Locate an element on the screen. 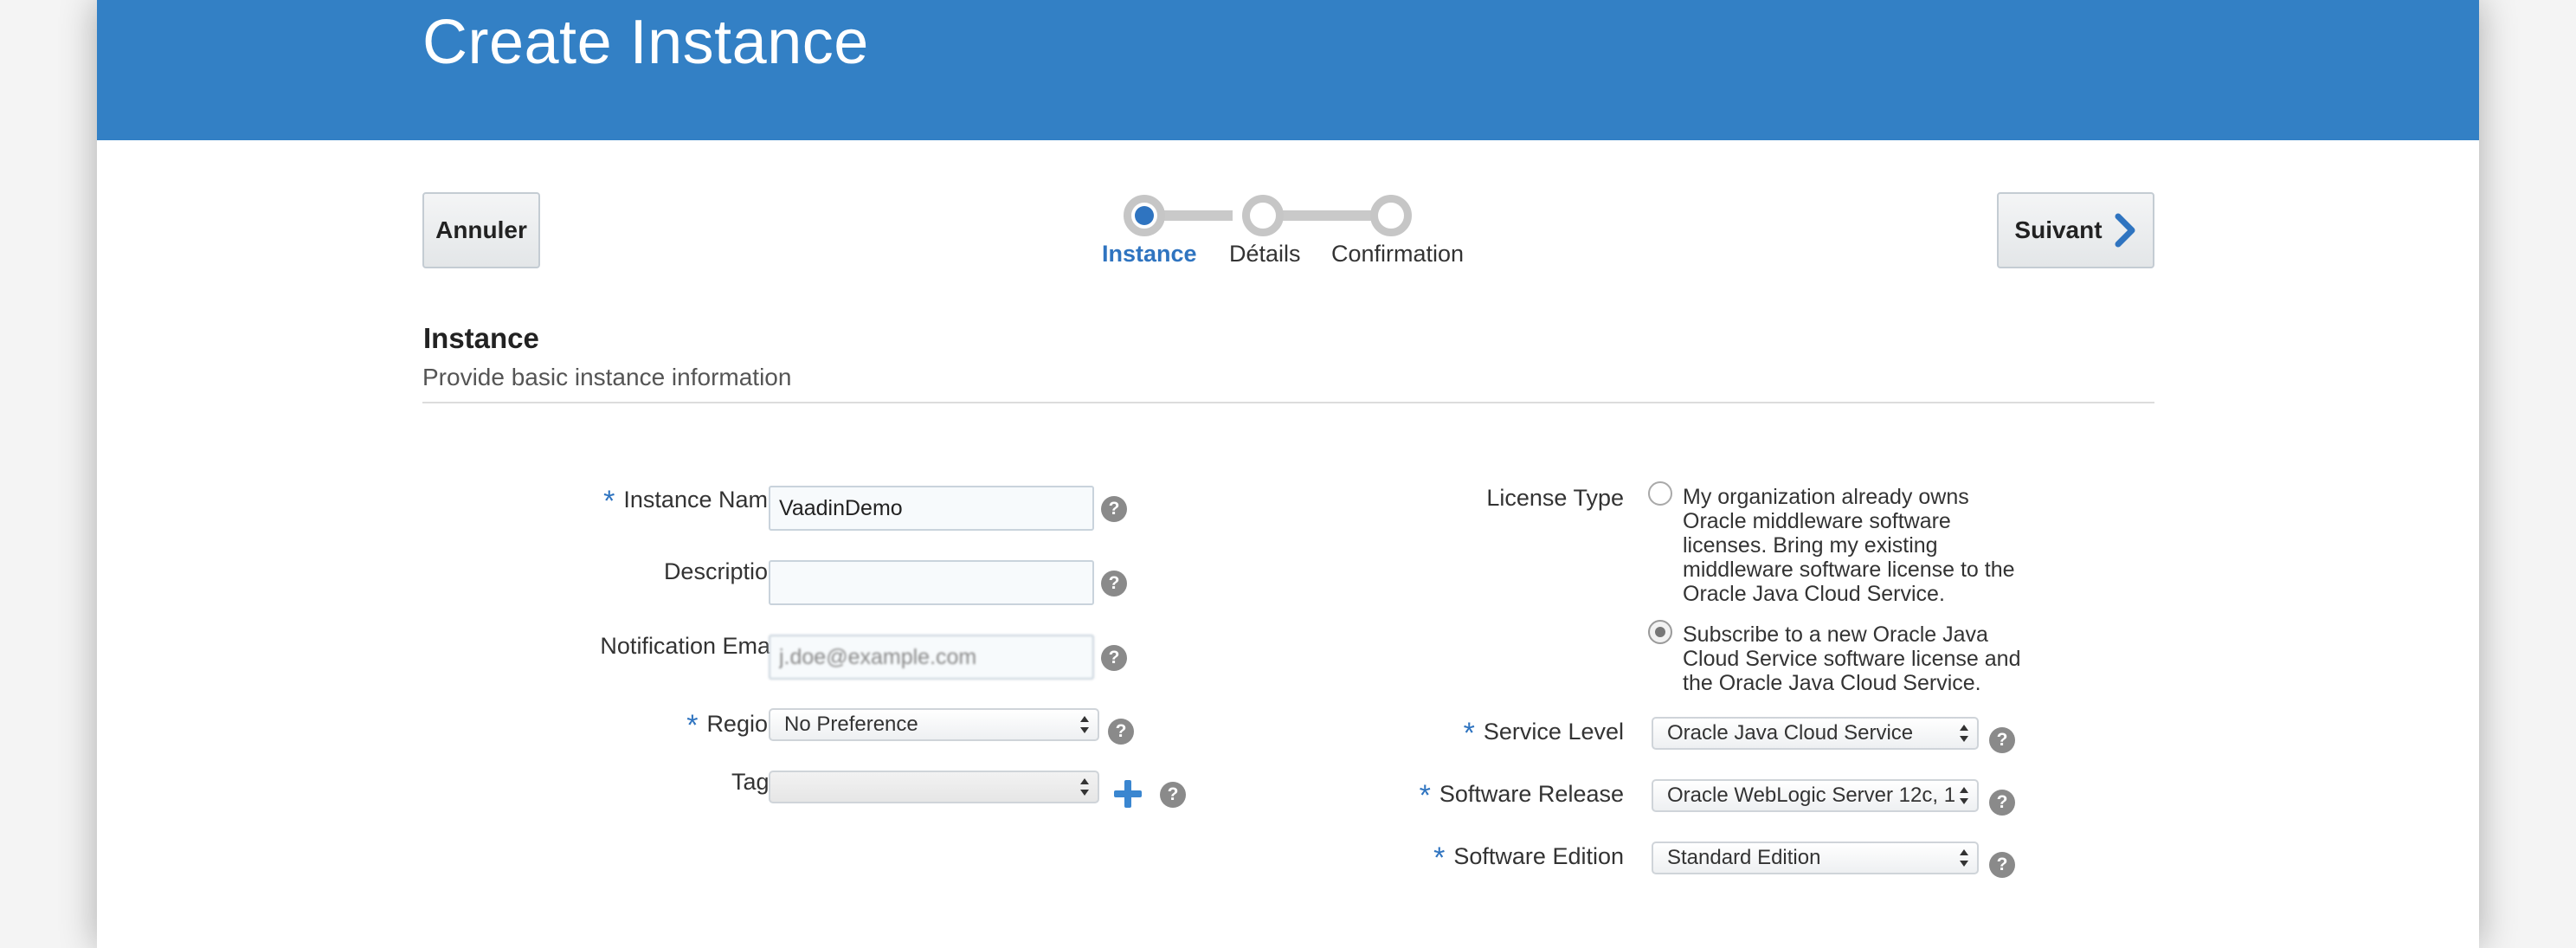 This screenshot has width=2576, height=948. section-divider is located at coordinates (1288, 402).